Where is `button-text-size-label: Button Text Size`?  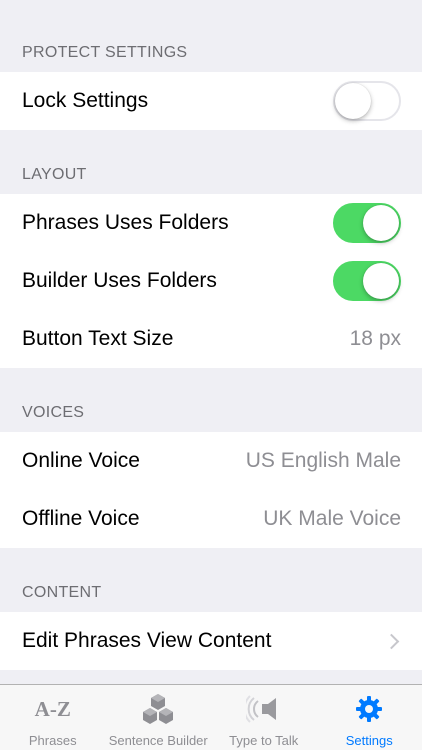 button-text-size-label: Button Text Size is located at coordinates (98, 338).